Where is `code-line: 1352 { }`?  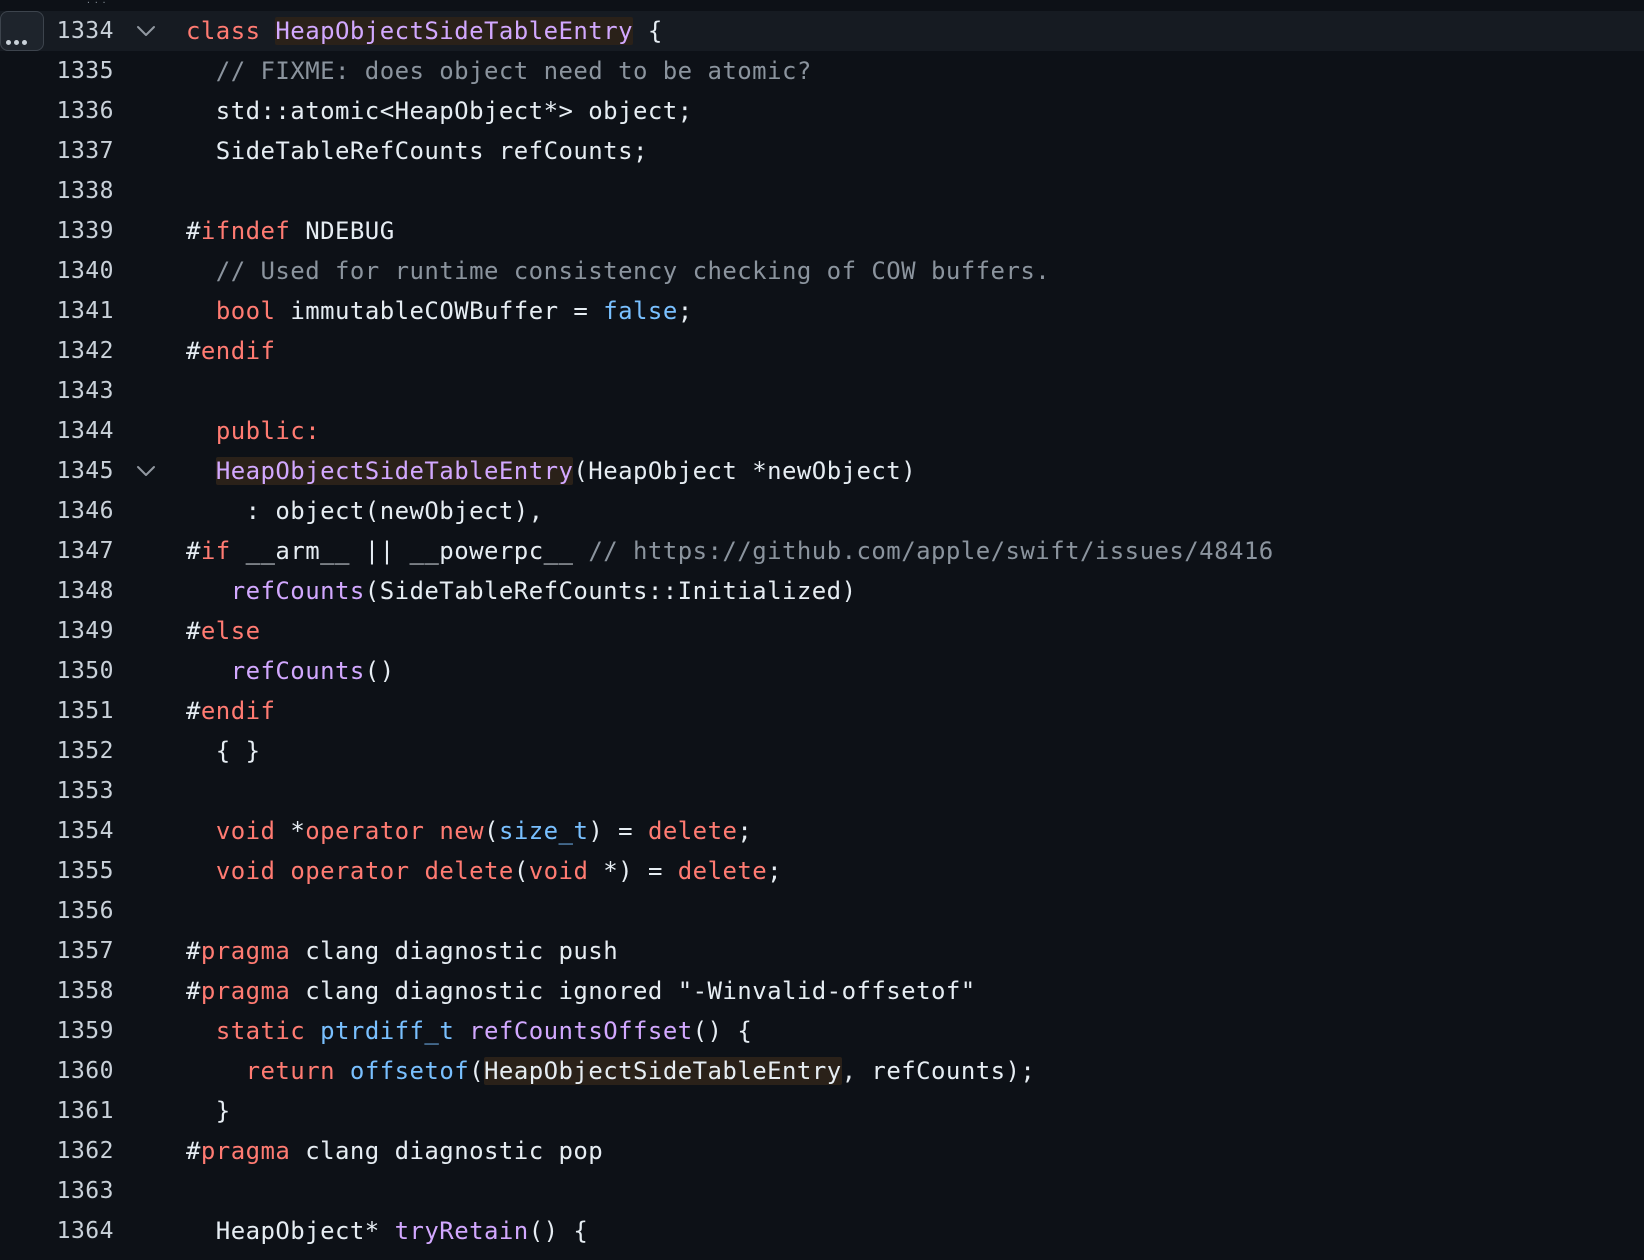 code-line: 1352 { } is located at coordinates (822, 751).